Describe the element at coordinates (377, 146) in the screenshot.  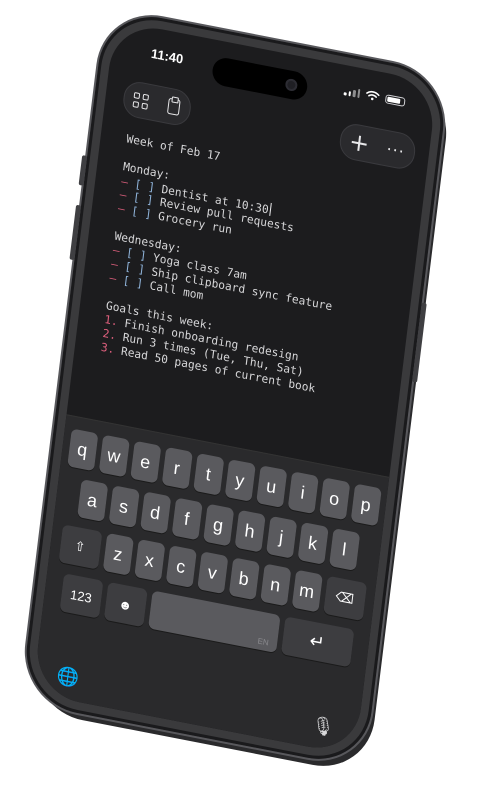
I see `toolbar-right-group: + ···` at that location.